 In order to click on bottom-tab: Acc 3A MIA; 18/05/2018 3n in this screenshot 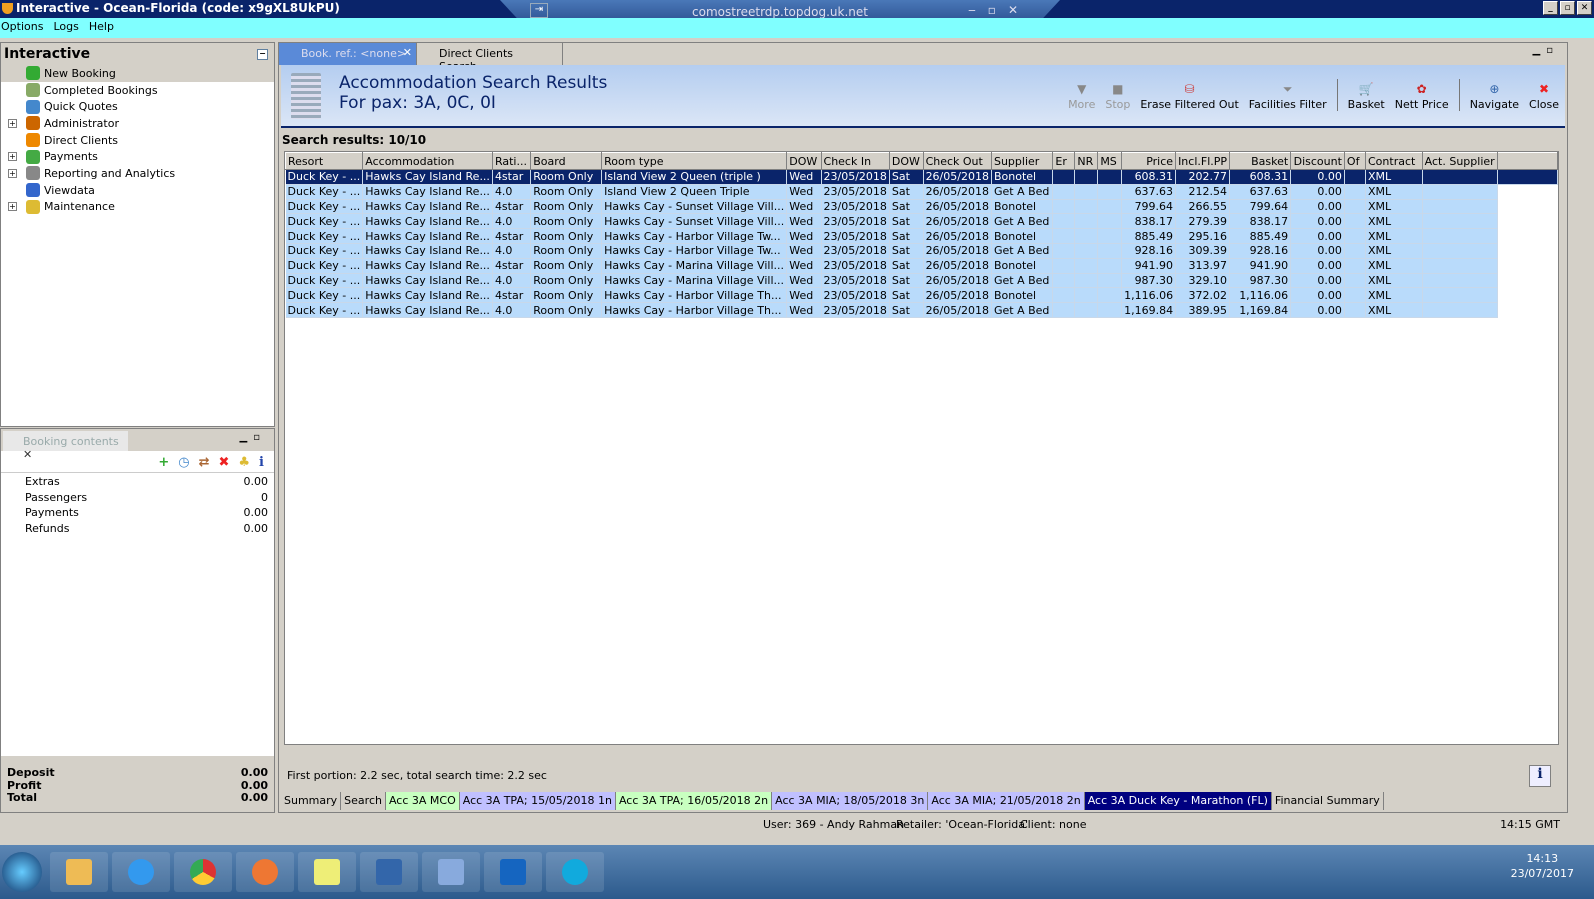, I will do `click(850, 801)`.